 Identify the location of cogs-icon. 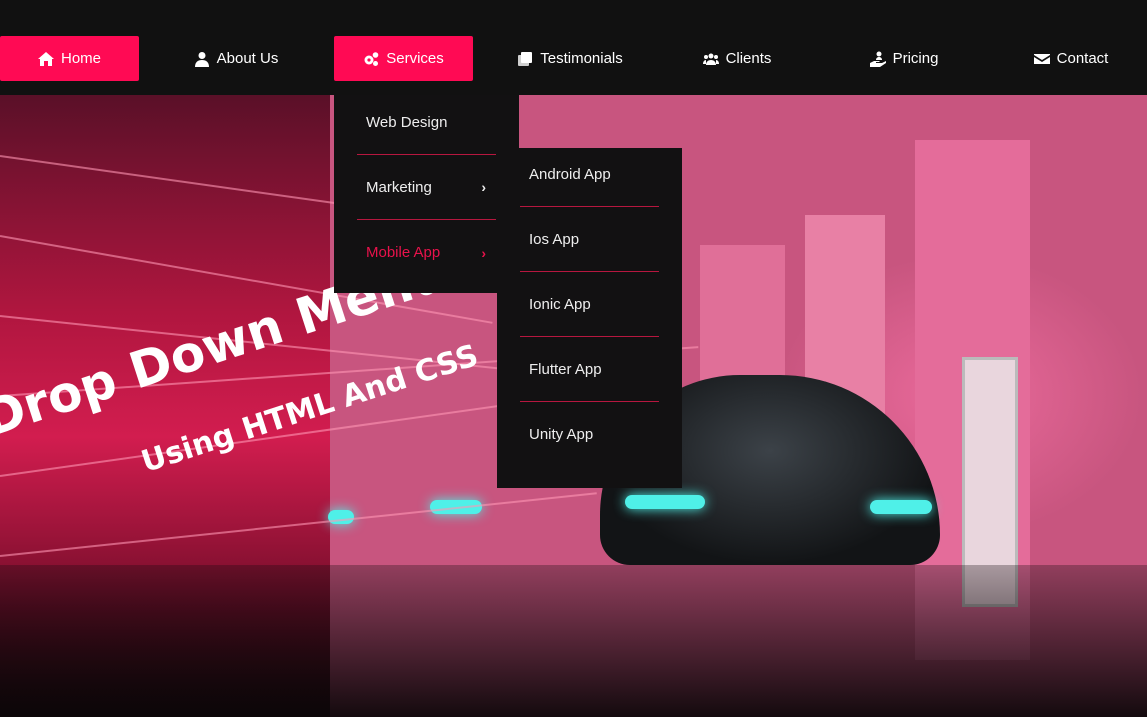
(371, 58).